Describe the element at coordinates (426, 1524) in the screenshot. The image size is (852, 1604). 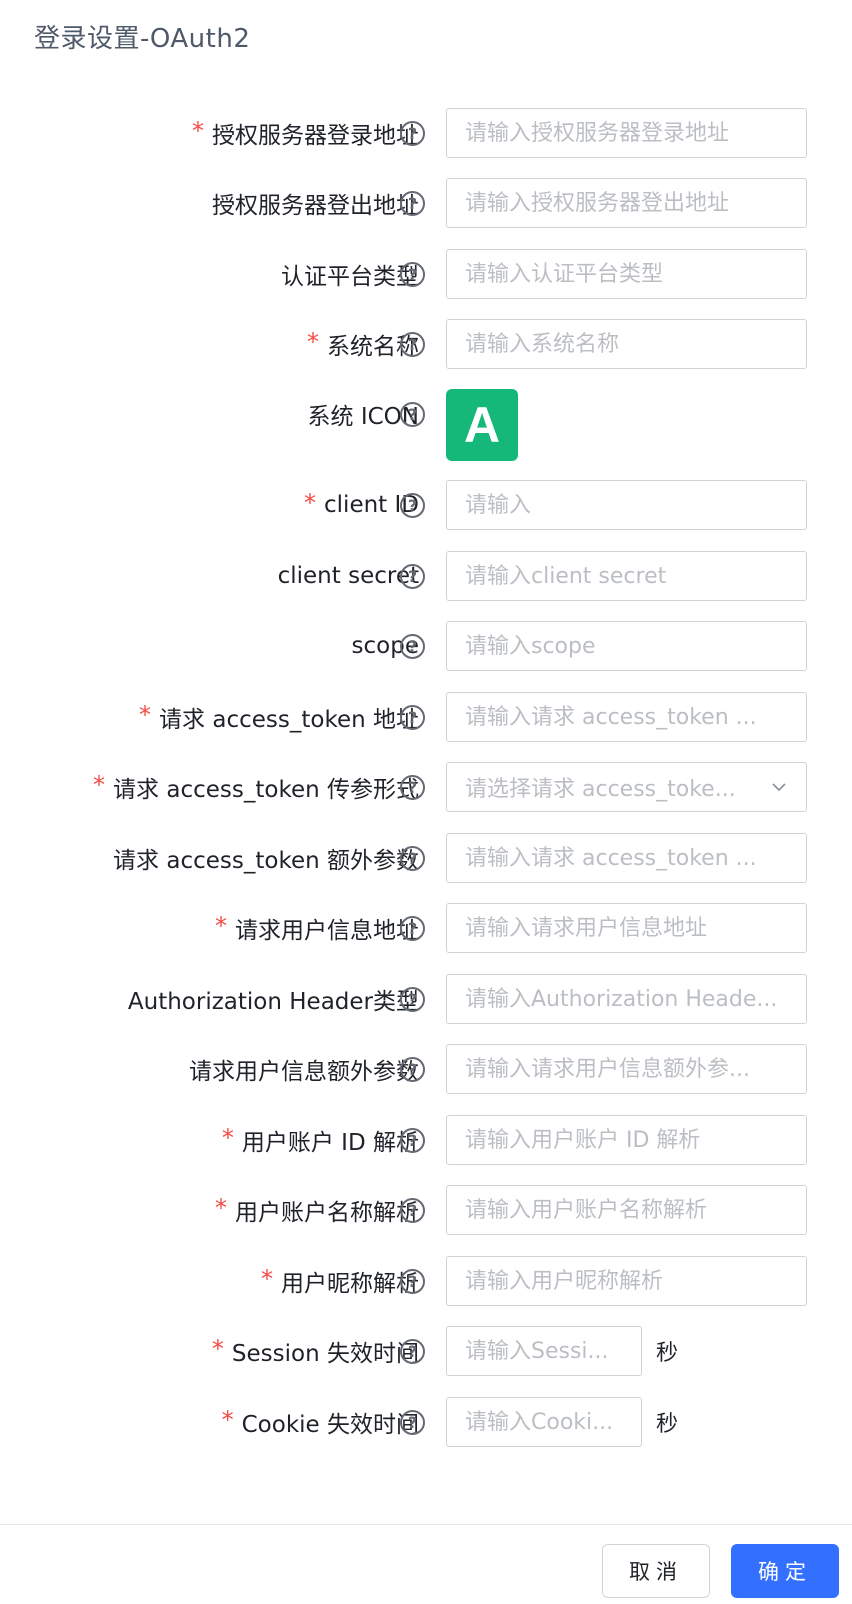
I see `footer-divider` at that location.